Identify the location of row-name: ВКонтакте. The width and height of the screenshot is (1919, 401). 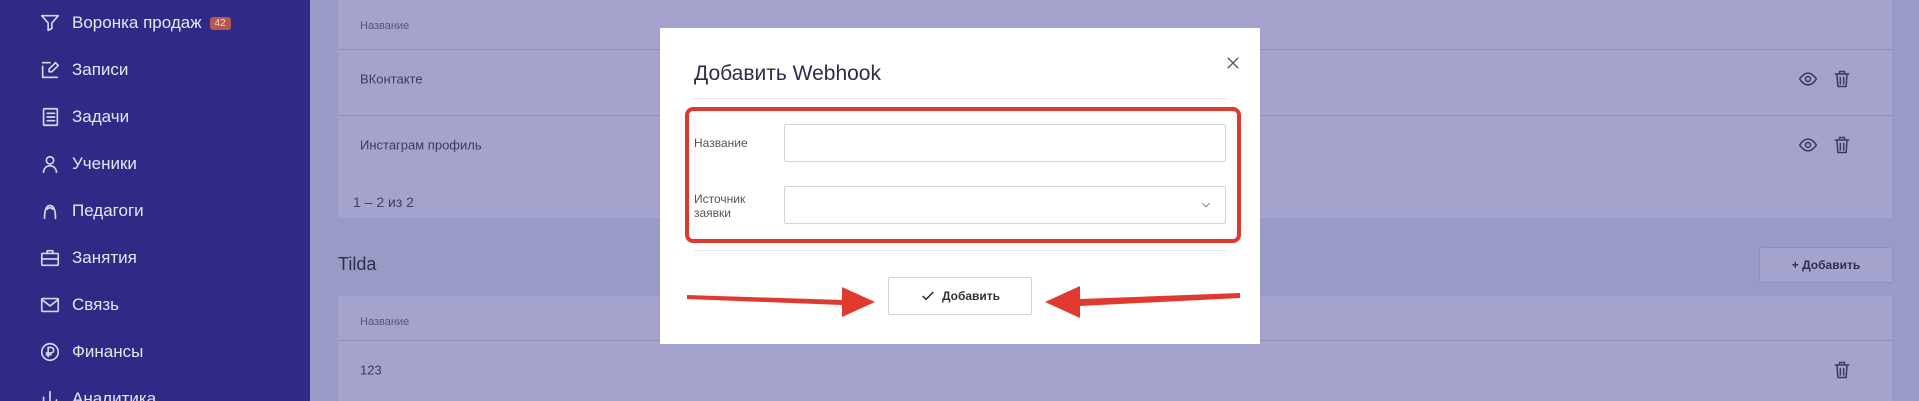
(391, 78).